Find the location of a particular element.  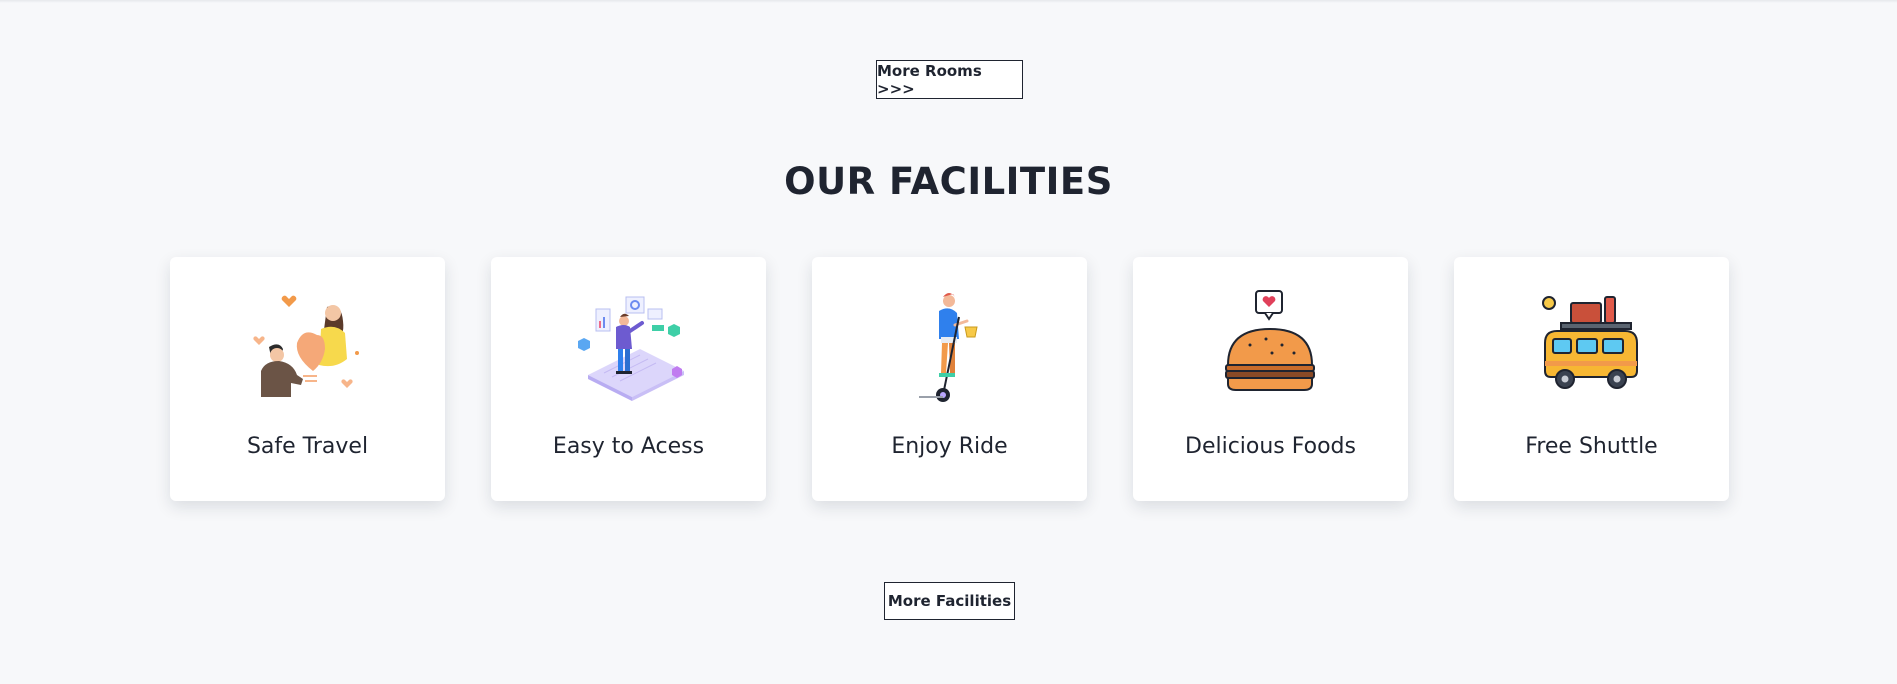

facility-card-safe-travel: Safe Travel is located at coordinates (307, 379).